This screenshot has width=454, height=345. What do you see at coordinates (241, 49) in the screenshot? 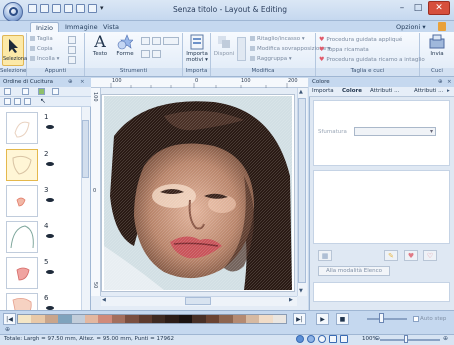
I see `align-icon` at bounding box center [241, 49].